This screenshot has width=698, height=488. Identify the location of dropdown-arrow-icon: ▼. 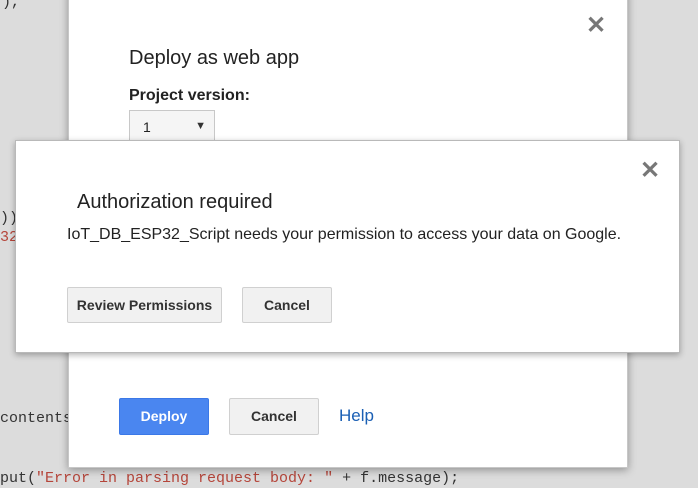
(200, 126).